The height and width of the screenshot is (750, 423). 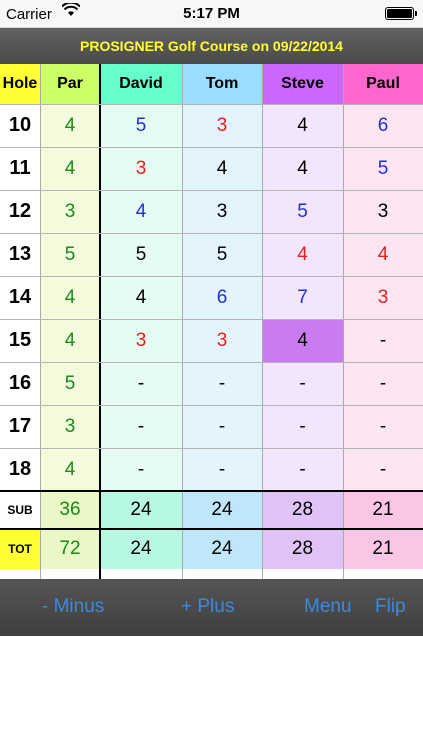 What do you see at coordinates (383, 125) in the screenshot?
I see `score-cell-paul: 6` at bounding box center [383, 125].